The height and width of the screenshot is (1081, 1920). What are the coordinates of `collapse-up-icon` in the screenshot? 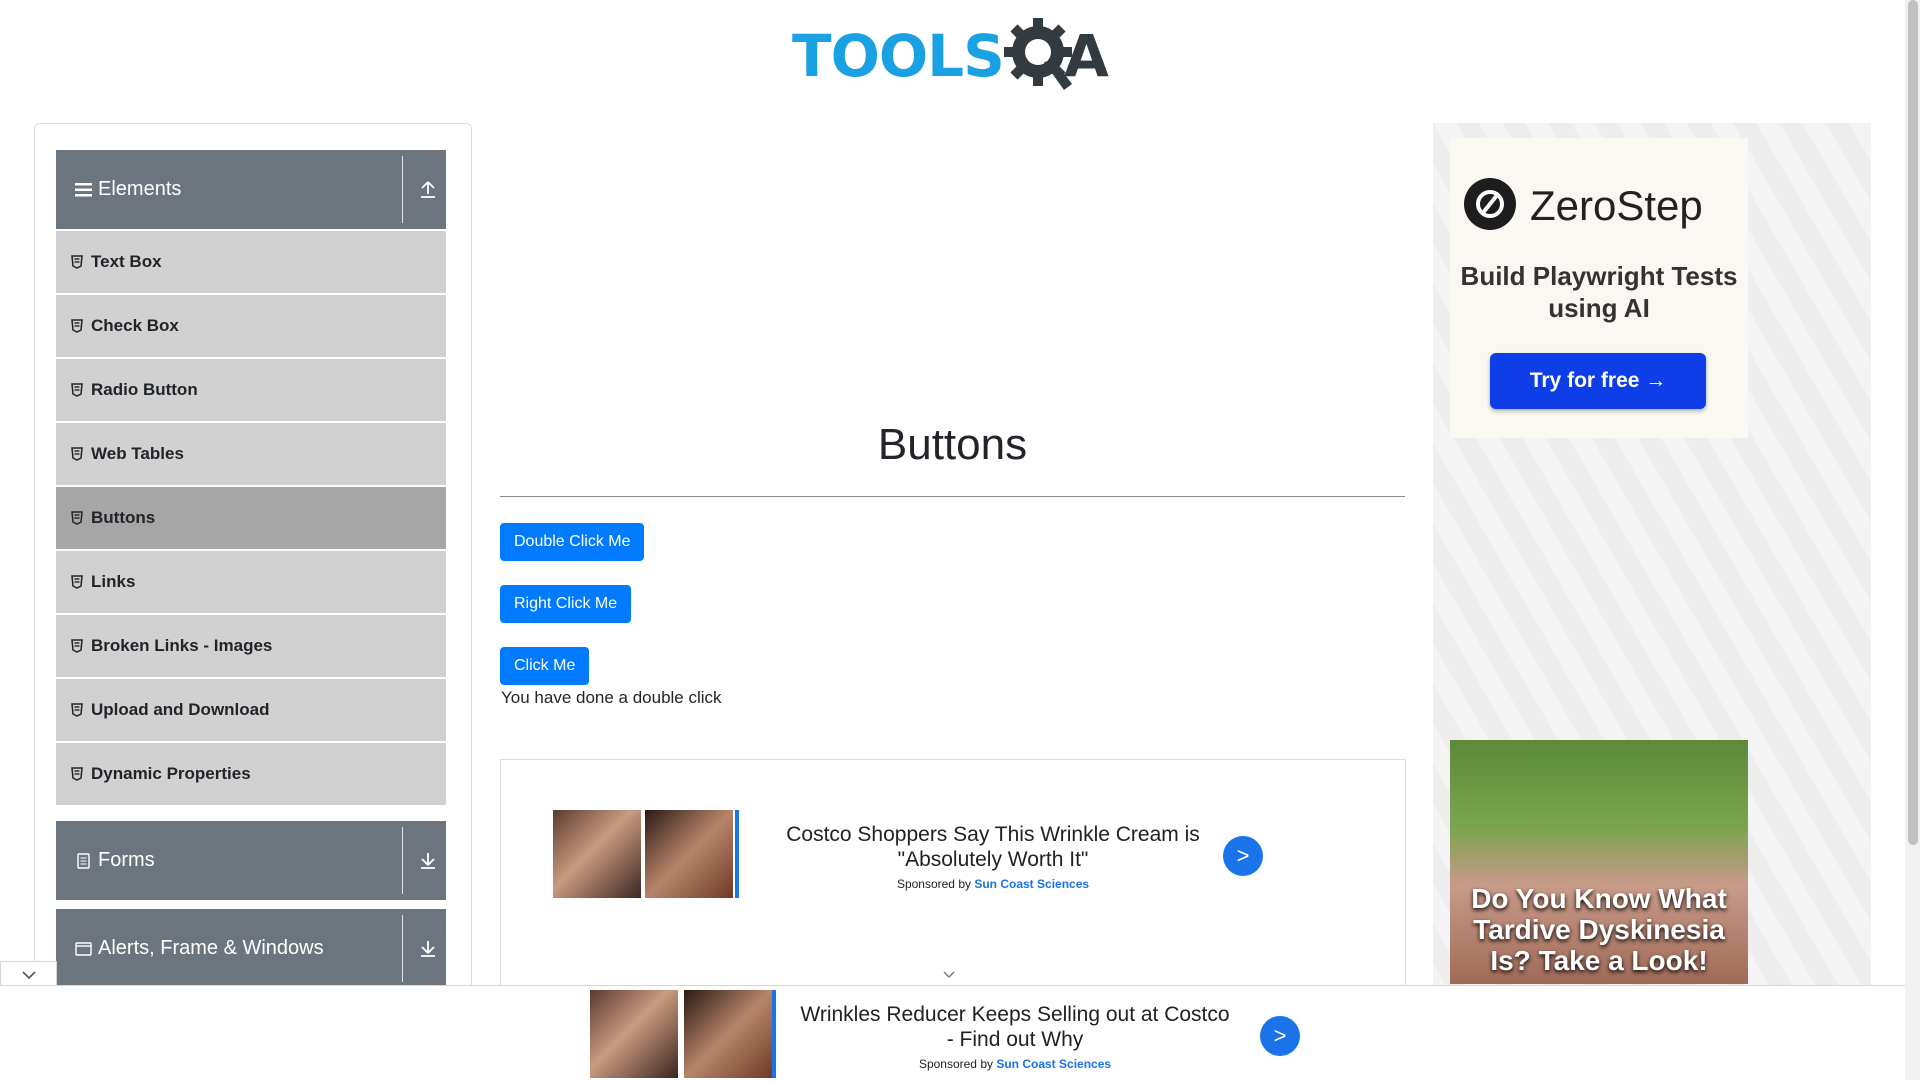 It's located at (428, 189).